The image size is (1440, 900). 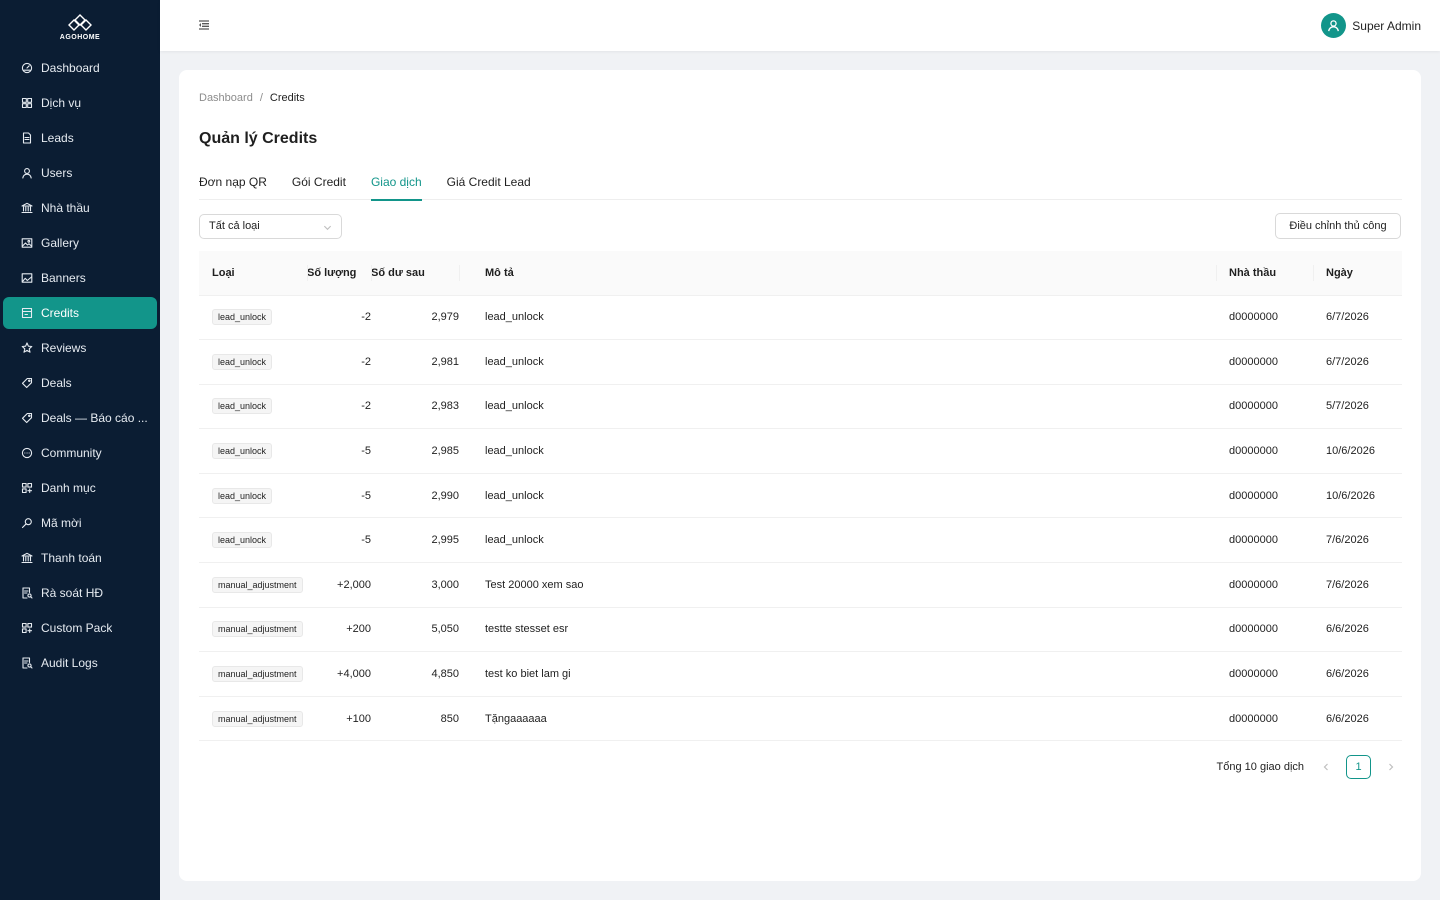 What do you see at coordinates (27, 278) in the screenshot?
I see `picture-icon` at bounding box center [27, 278].